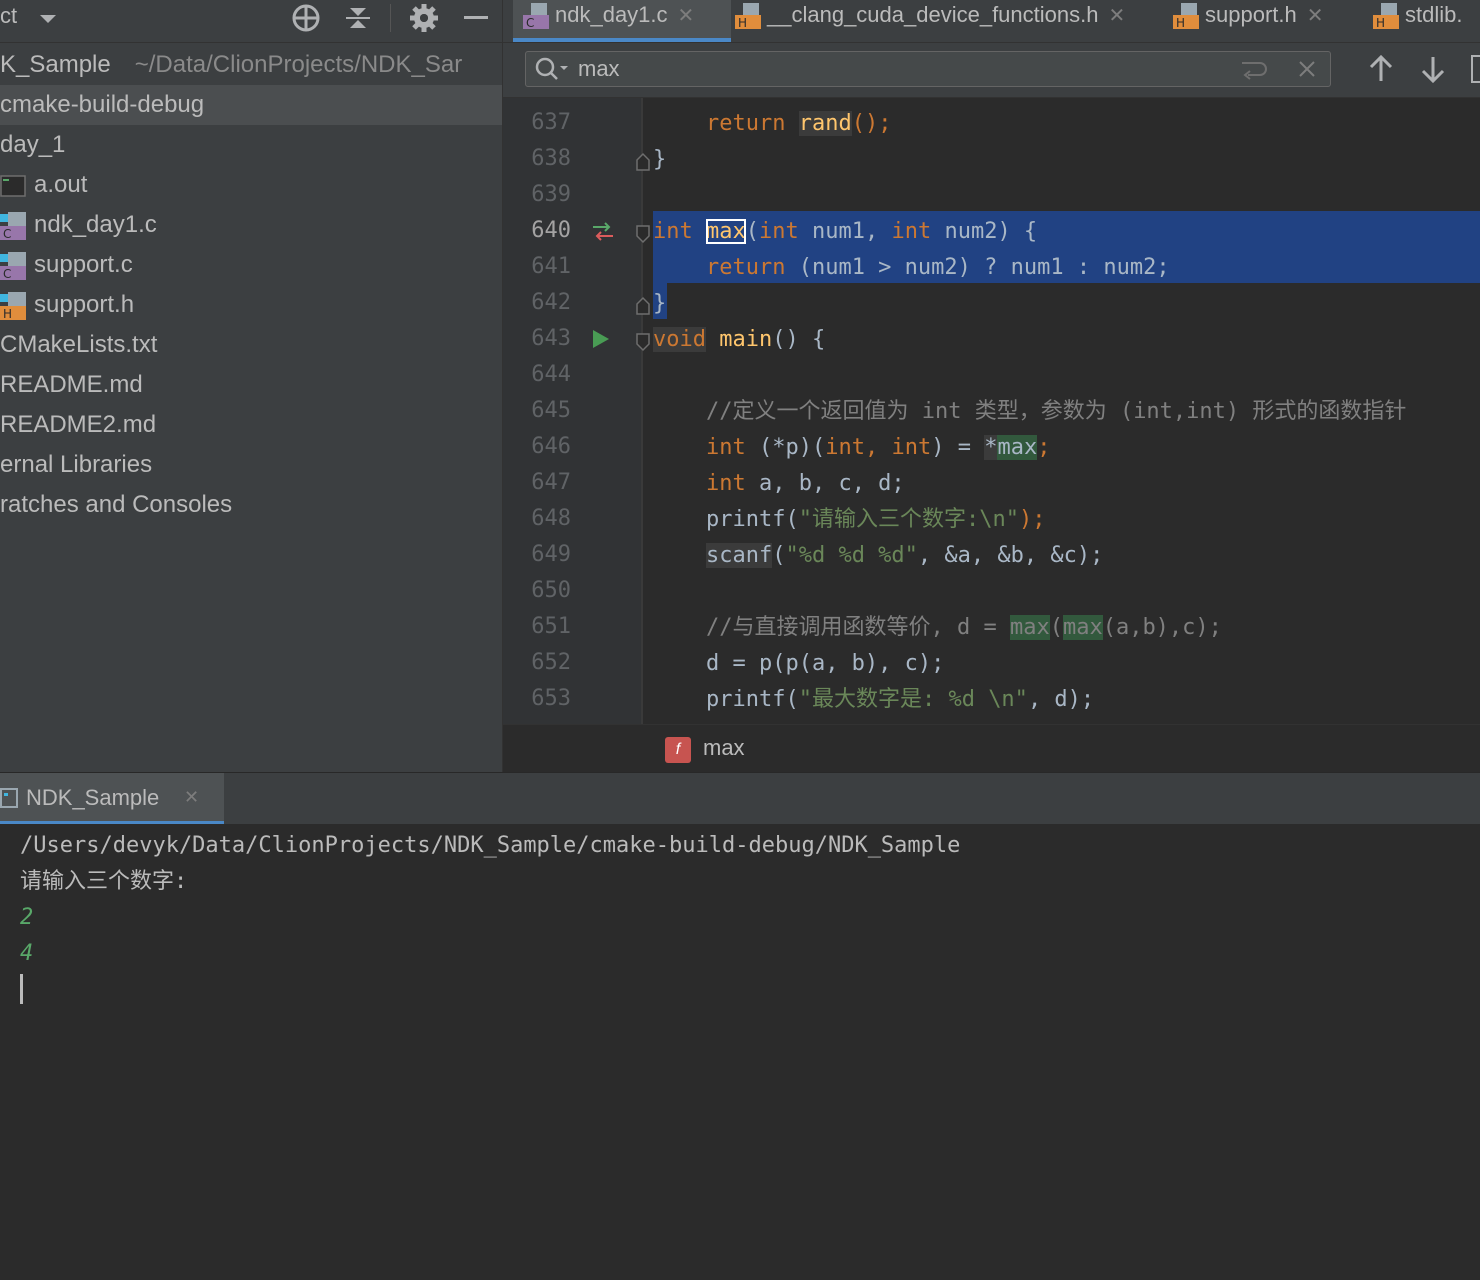 The image size is (1480, 1280). What do you see at coordinates (552, 71) in the screenshot?
I see `search-icon` at bounding box center [552, 71].